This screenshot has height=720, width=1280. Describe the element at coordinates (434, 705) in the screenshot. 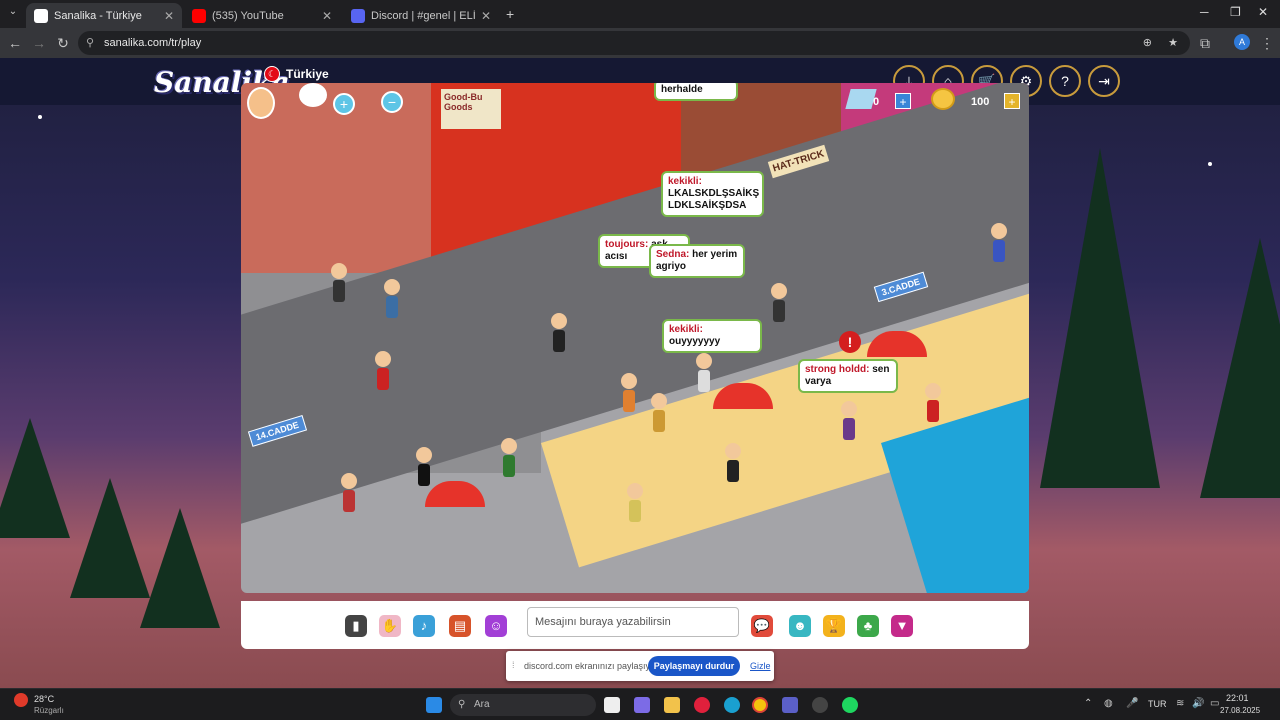

I see `windows-start-icon` at that location.